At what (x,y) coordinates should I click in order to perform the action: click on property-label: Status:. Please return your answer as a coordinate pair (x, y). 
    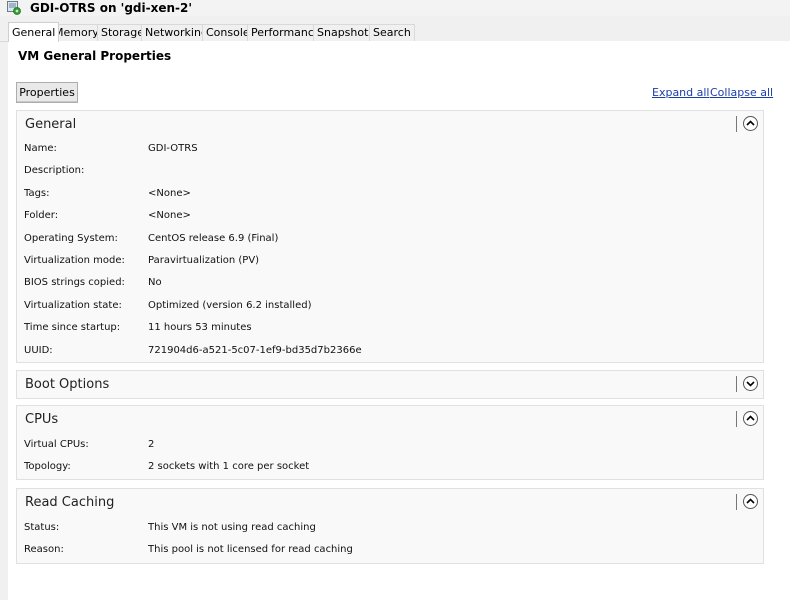
    Looking at the image, I should click on (42, 527).